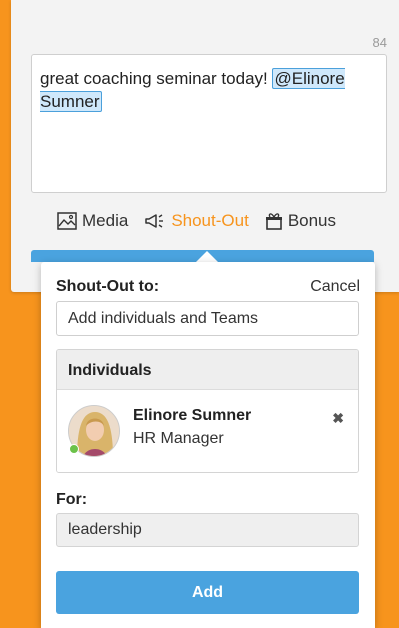 This screenshot has height=628, width=399. What do you see at coordinates (156, 78) in the screenshot?
I see `post-text: great coaching seminar today!` at bounding box center [156, 78].